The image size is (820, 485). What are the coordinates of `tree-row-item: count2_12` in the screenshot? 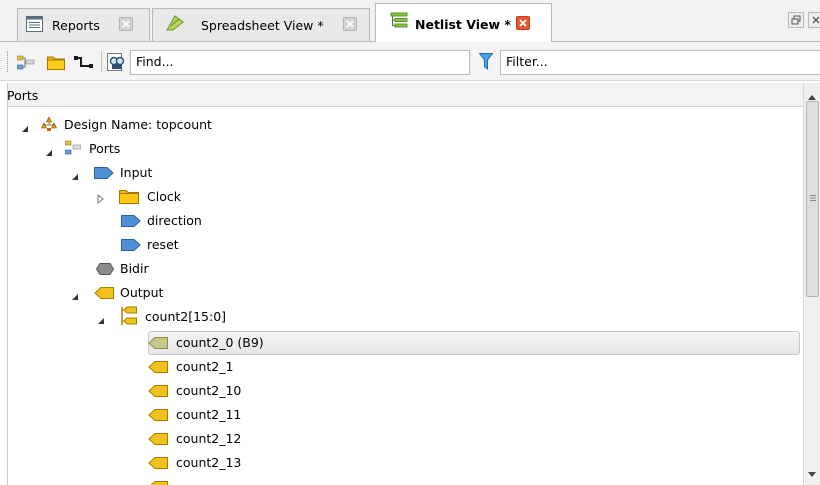 It's located at (397, 439).